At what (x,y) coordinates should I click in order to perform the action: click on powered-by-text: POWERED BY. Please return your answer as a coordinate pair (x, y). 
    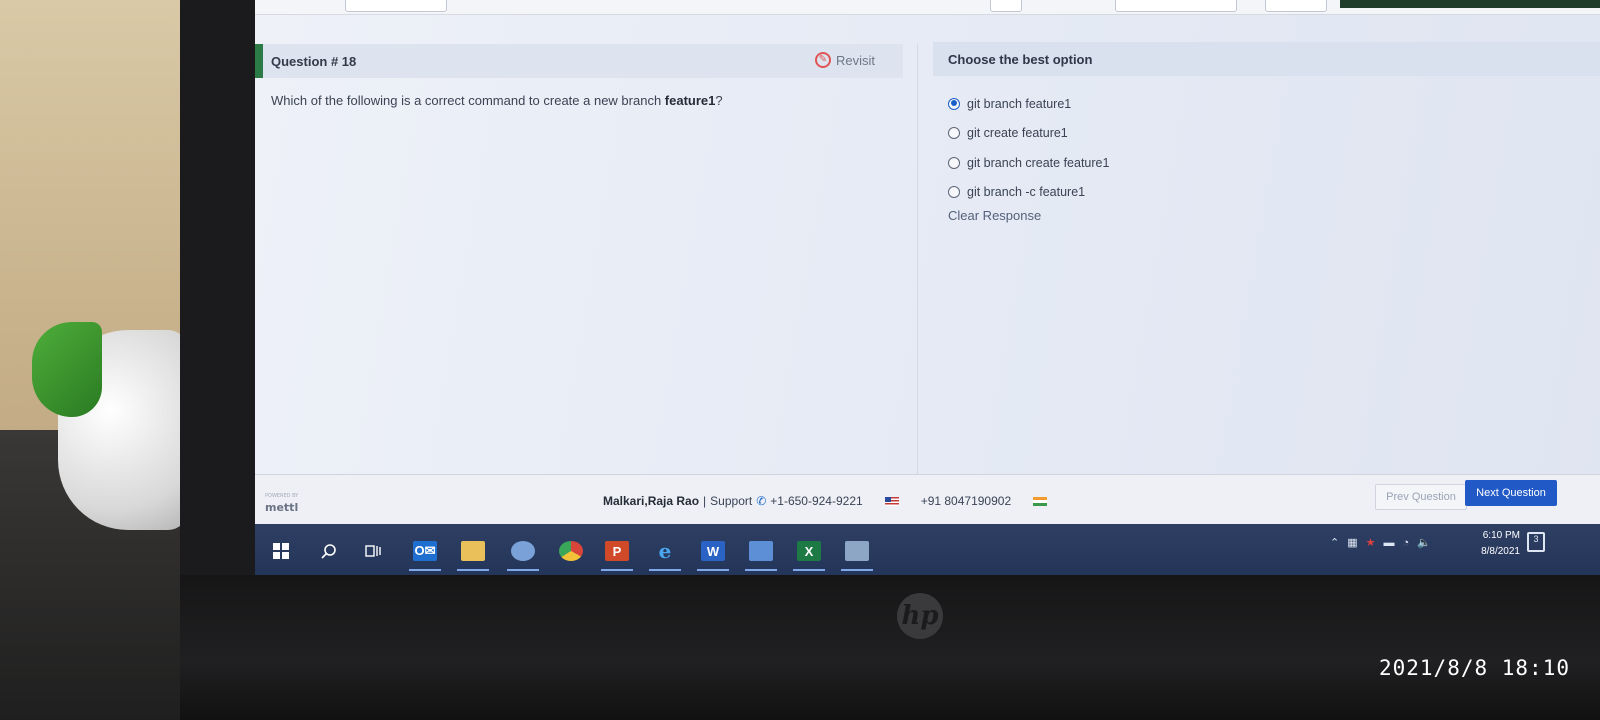
    Looking at the image, I should click on (282, 496).